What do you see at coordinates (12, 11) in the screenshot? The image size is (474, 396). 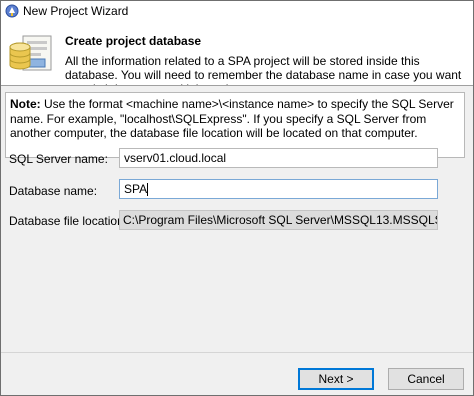 I see `wizard-app-icon` at bounding box center [12, 11].